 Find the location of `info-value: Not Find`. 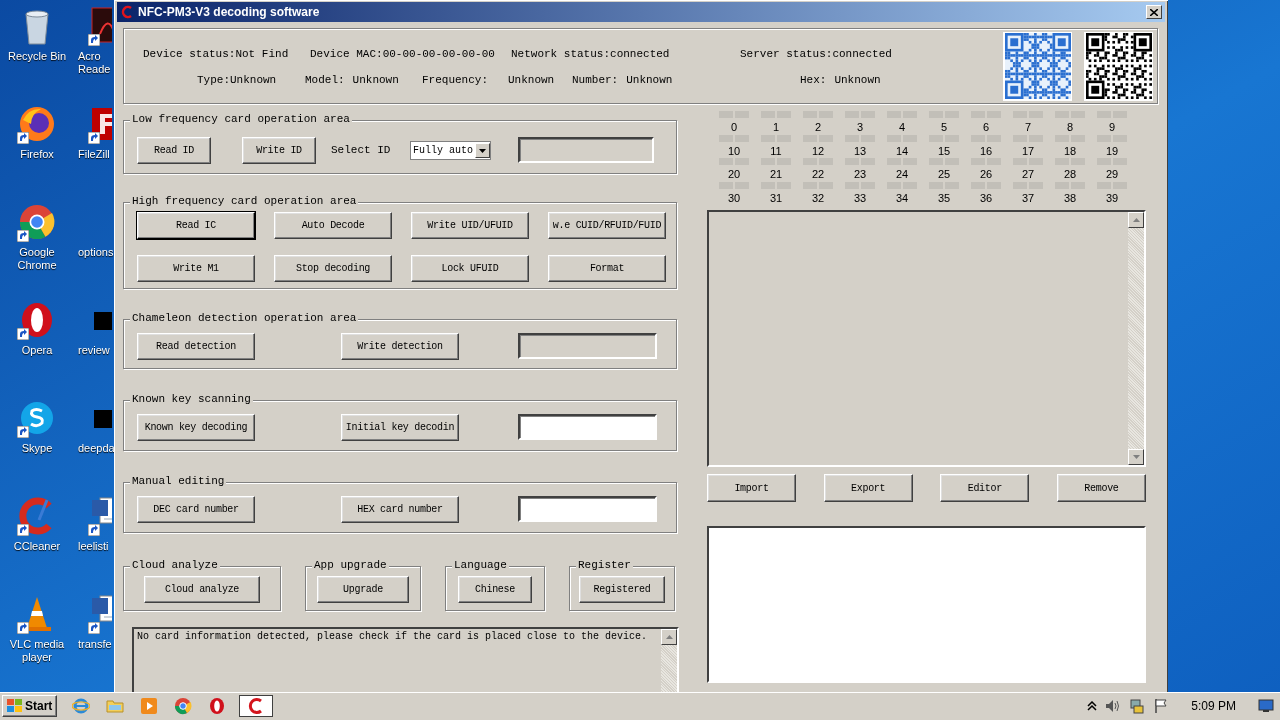

info-value: Not Find is located at coordinates (262, 54).